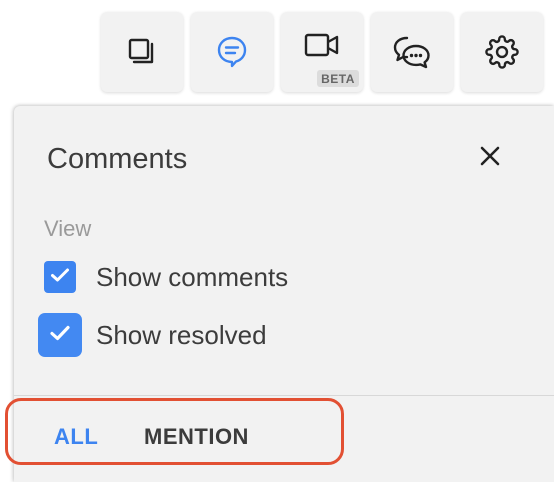 The image size is (554, 482). What do you see at coordinates (181, 335) in the screenshot?
I see `show-resolved-label: Show resolved` at bounding box center [181, 335].